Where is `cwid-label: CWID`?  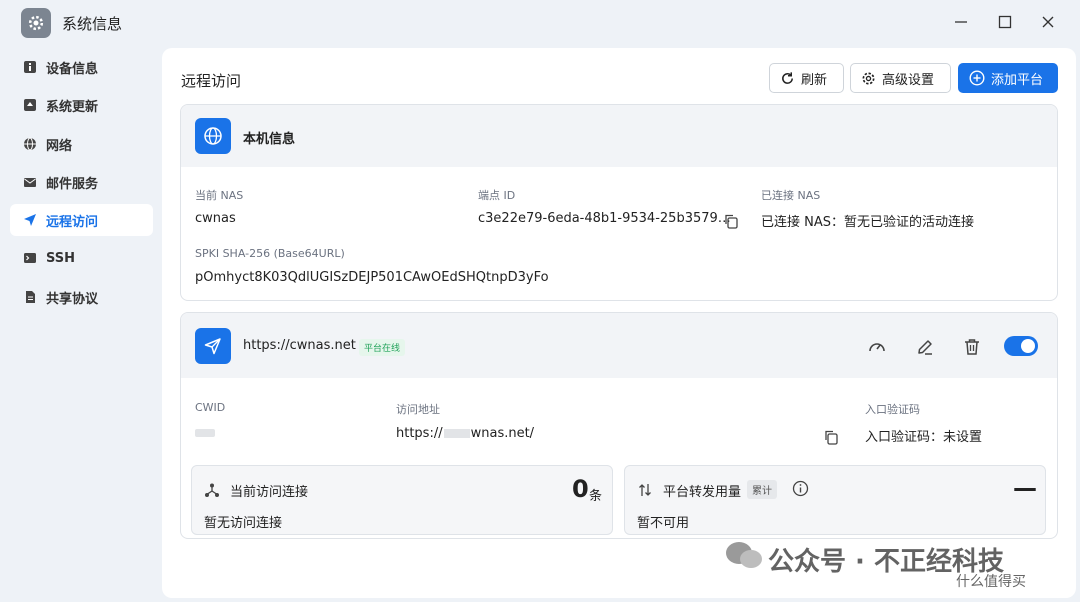 cwid-label: CWID is located at coordinates (210, 407).